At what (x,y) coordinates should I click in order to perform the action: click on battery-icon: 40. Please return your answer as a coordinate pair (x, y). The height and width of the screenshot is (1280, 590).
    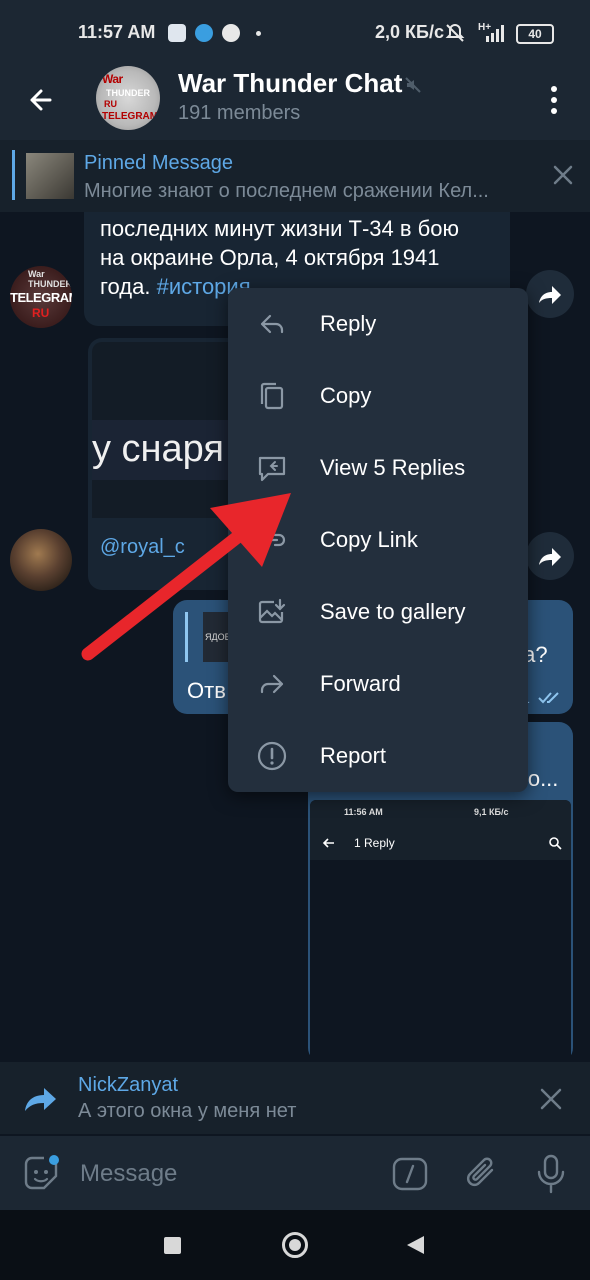
    Looking at the image, I should click on (535, 34).